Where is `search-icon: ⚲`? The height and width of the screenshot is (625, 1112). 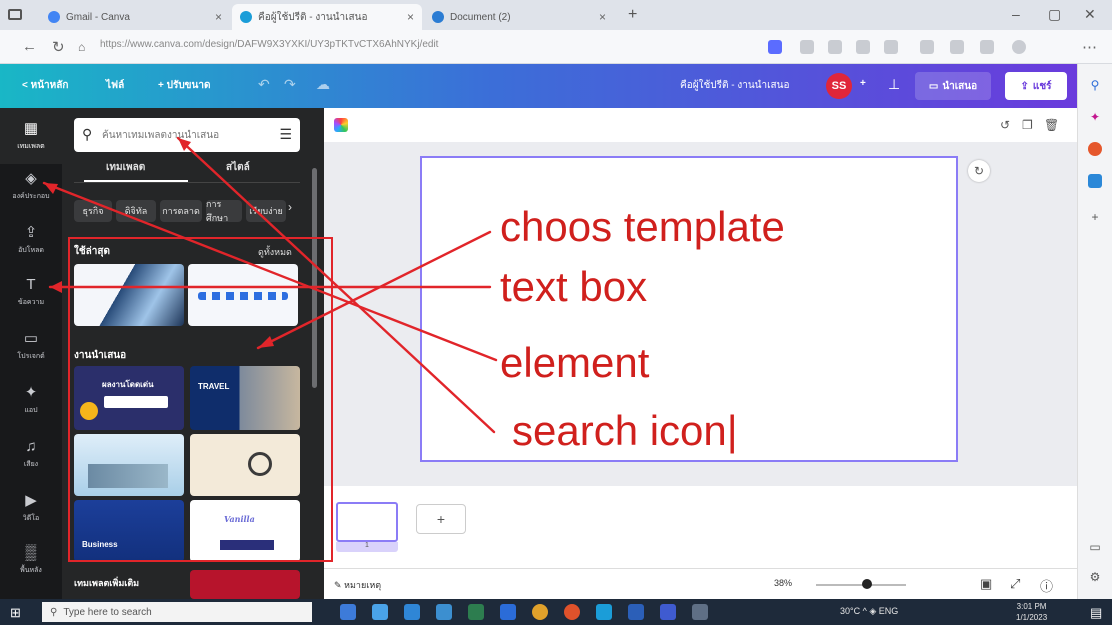 search-icon: ⚲ is located at coordinates (54, 612).